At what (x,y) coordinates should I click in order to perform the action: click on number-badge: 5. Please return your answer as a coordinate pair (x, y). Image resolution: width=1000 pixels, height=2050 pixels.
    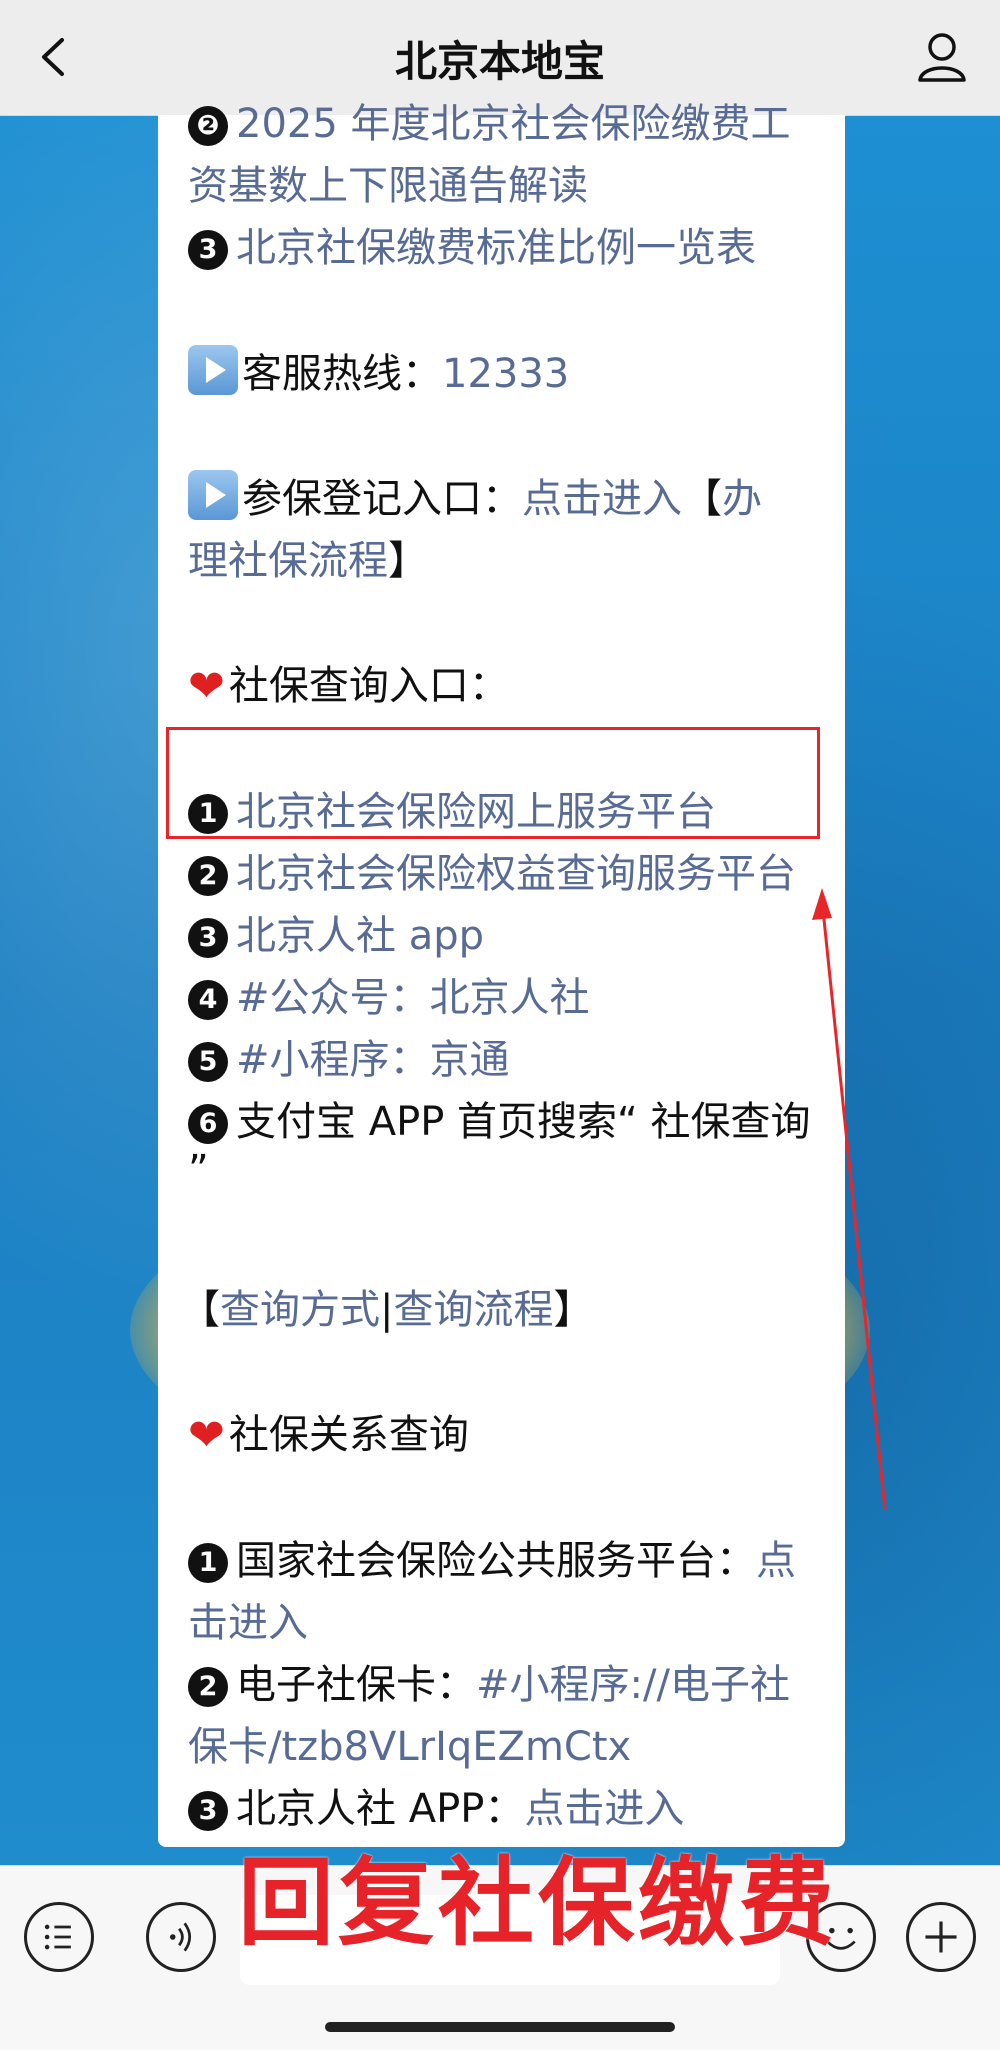
    Looking at the image, I should click on (208, 1062).